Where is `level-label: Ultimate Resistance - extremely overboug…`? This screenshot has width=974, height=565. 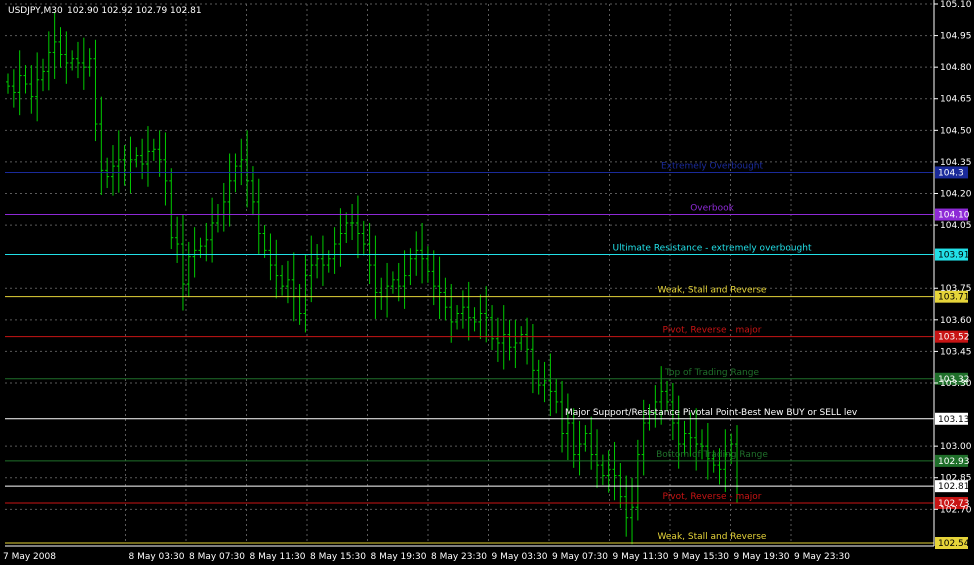 level-label: Ultimate Resistance - extremely overboug… is located at coordinates (712, 249).